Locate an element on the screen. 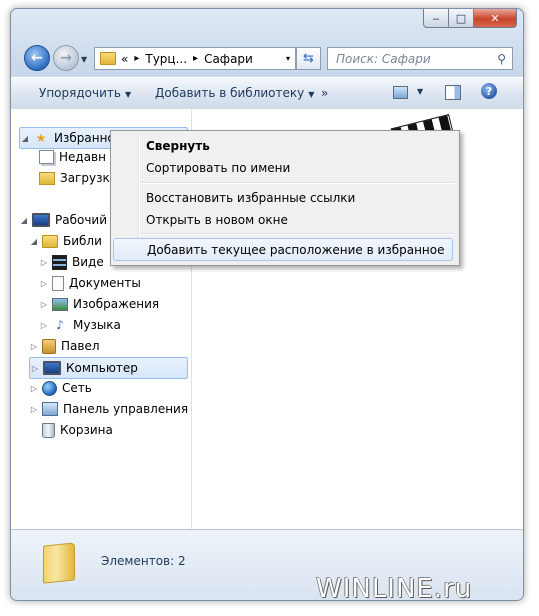 This screenshot has height=616, width=539. minimize-button: ‒ is located at coordinates (436, 18).